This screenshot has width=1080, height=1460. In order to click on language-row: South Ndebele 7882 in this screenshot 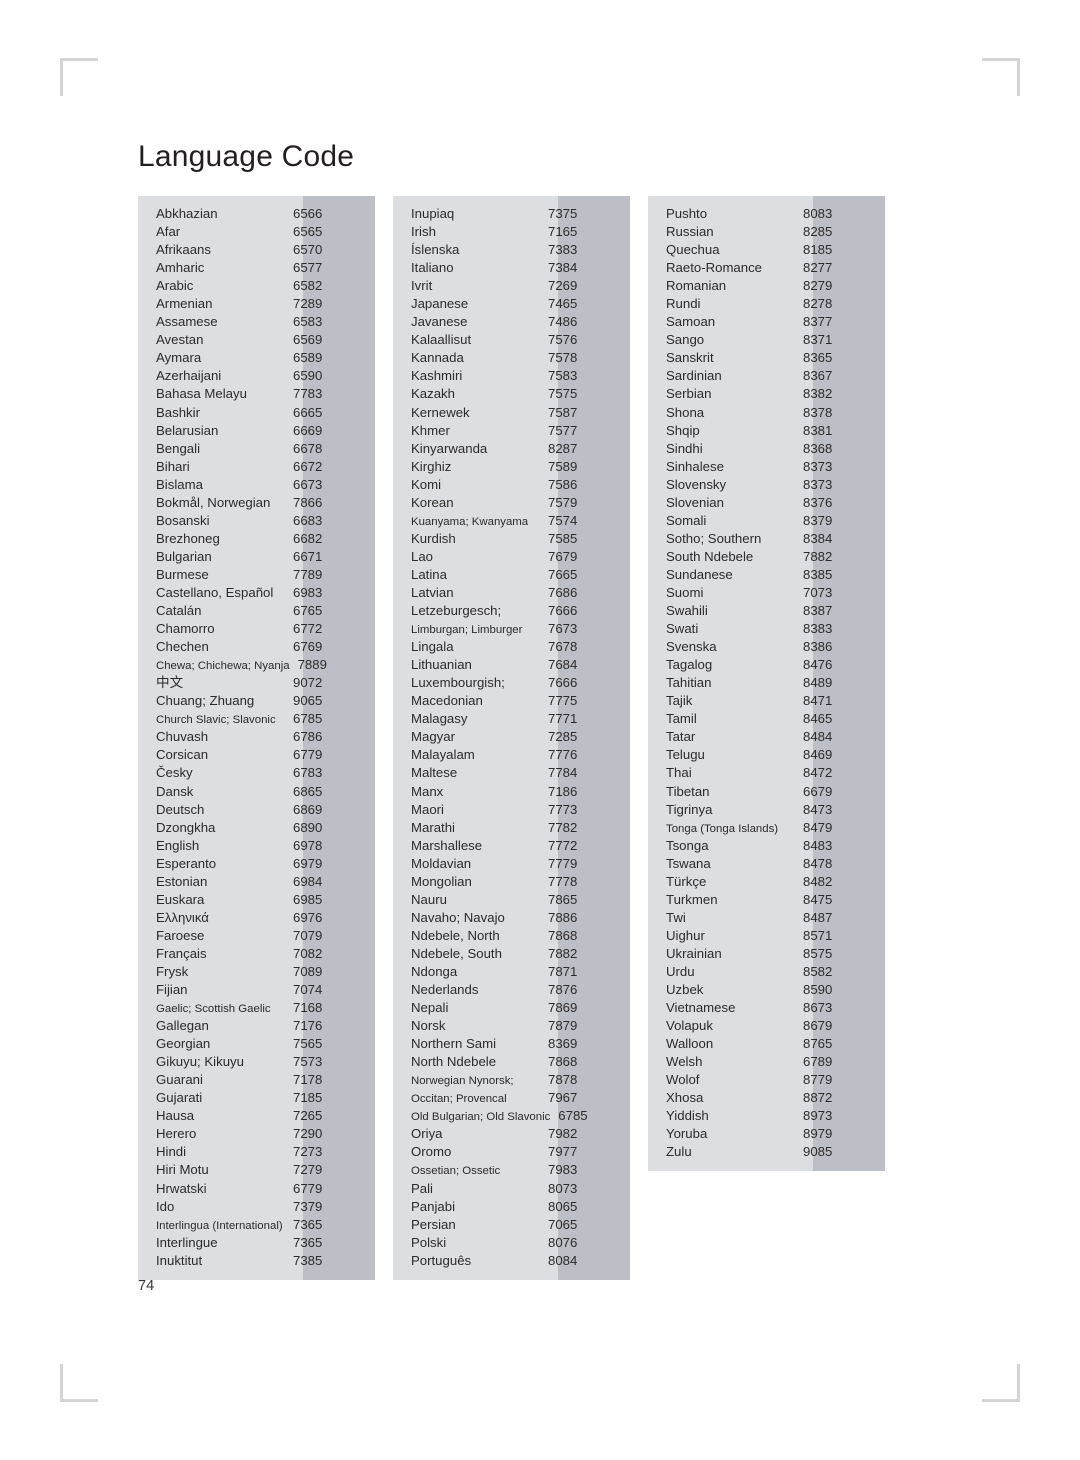, I will do `click(766, 557)`.